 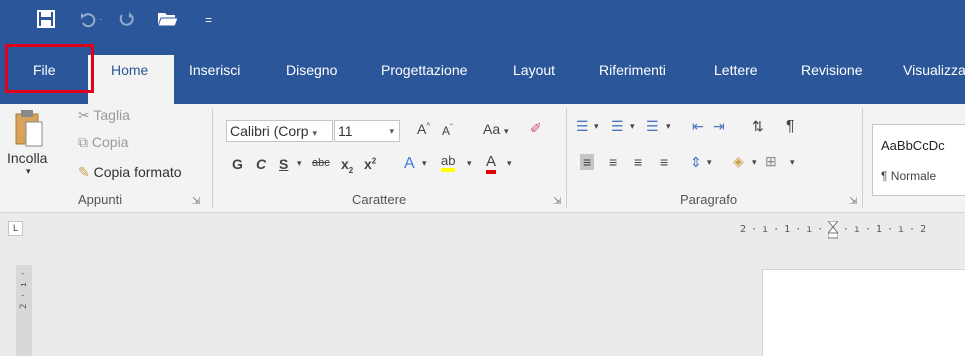 What do you see at coordinates (698, 126) in the screenshot?
I see `decrease-indent-icon: ⇤` at bounding box center [698, 126].